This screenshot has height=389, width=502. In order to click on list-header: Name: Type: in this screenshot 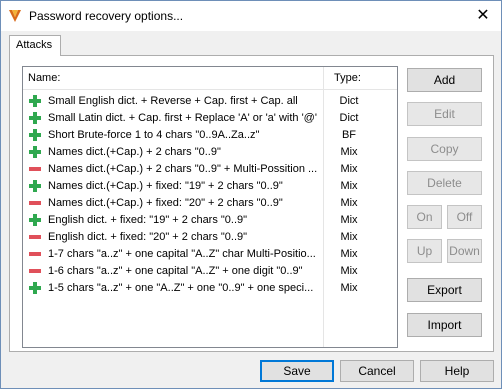, I will do `click(210, 78)`.